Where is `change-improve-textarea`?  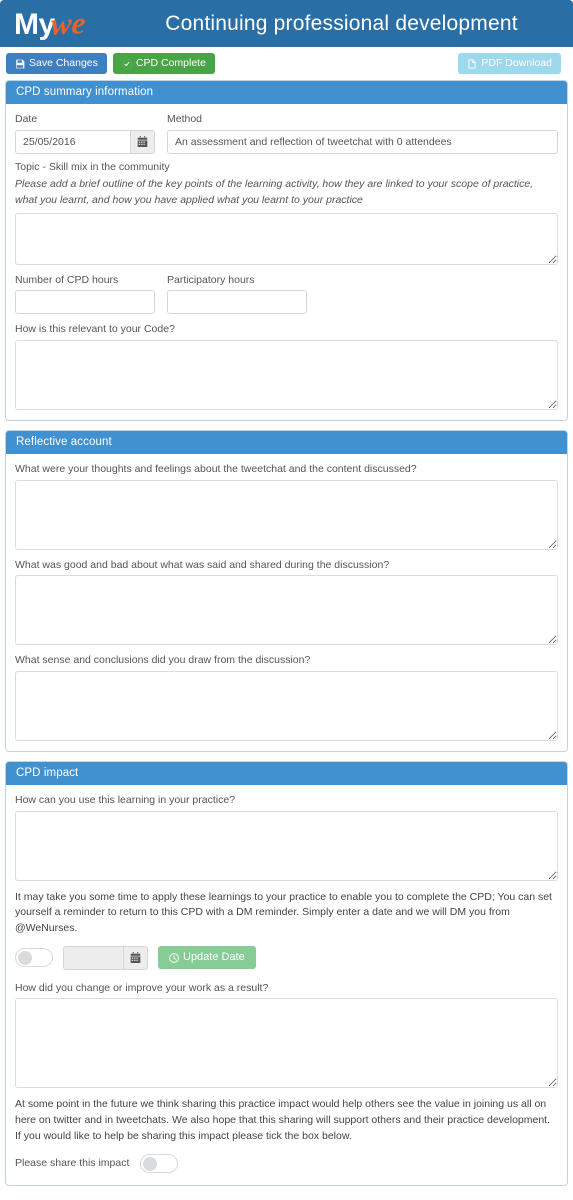
change-improve-textarea is located at coordinates (286, 1043).